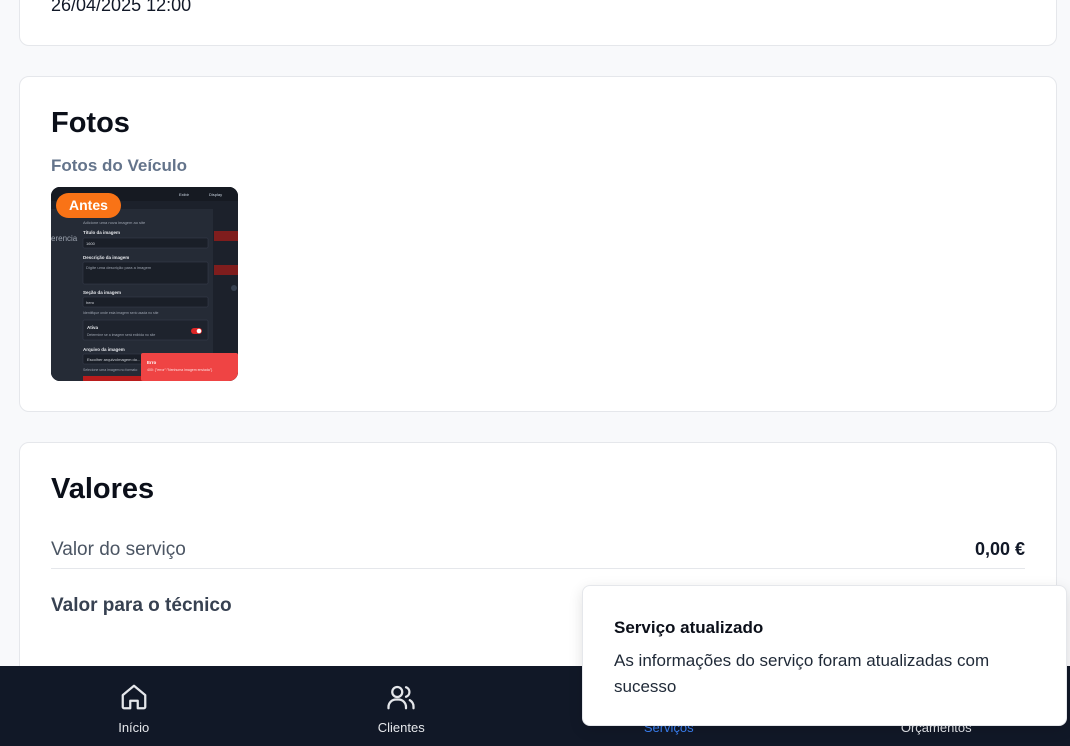 The height and width of the screenshot is (746, 1070). What do you see at coordinates (101, 232) in the screenshot?
I see `photo-text-titulo: Título da imagem` at bounding box center [101, 232].